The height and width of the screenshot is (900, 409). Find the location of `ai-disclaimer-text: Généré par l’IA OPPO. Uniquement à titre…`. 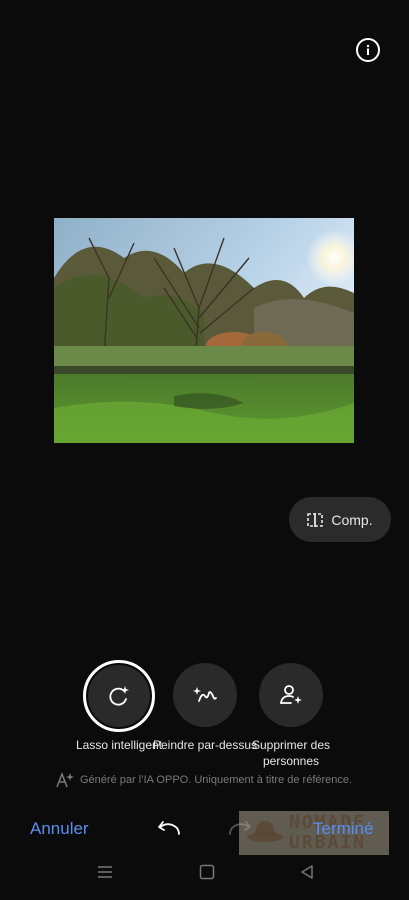

ai-disclaimer-text: Généré par l’IA OPPO. Uniquement à titre… is located at coordinates (216, 780).